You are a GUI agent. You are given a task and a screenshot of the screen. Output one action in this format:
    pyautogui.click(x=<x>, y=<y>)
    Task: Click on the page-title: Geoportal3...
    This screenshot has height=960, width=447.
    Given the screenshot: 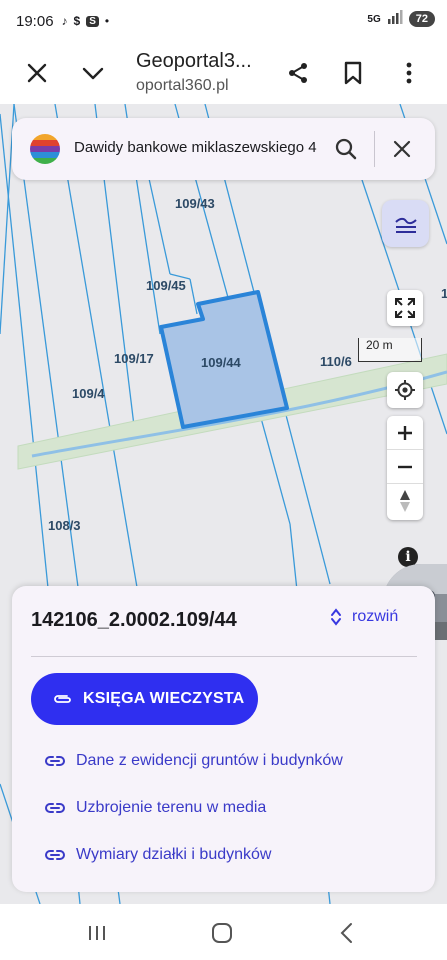 What is the action you would take?
    pyautogui.click(x=194, y=61)
    